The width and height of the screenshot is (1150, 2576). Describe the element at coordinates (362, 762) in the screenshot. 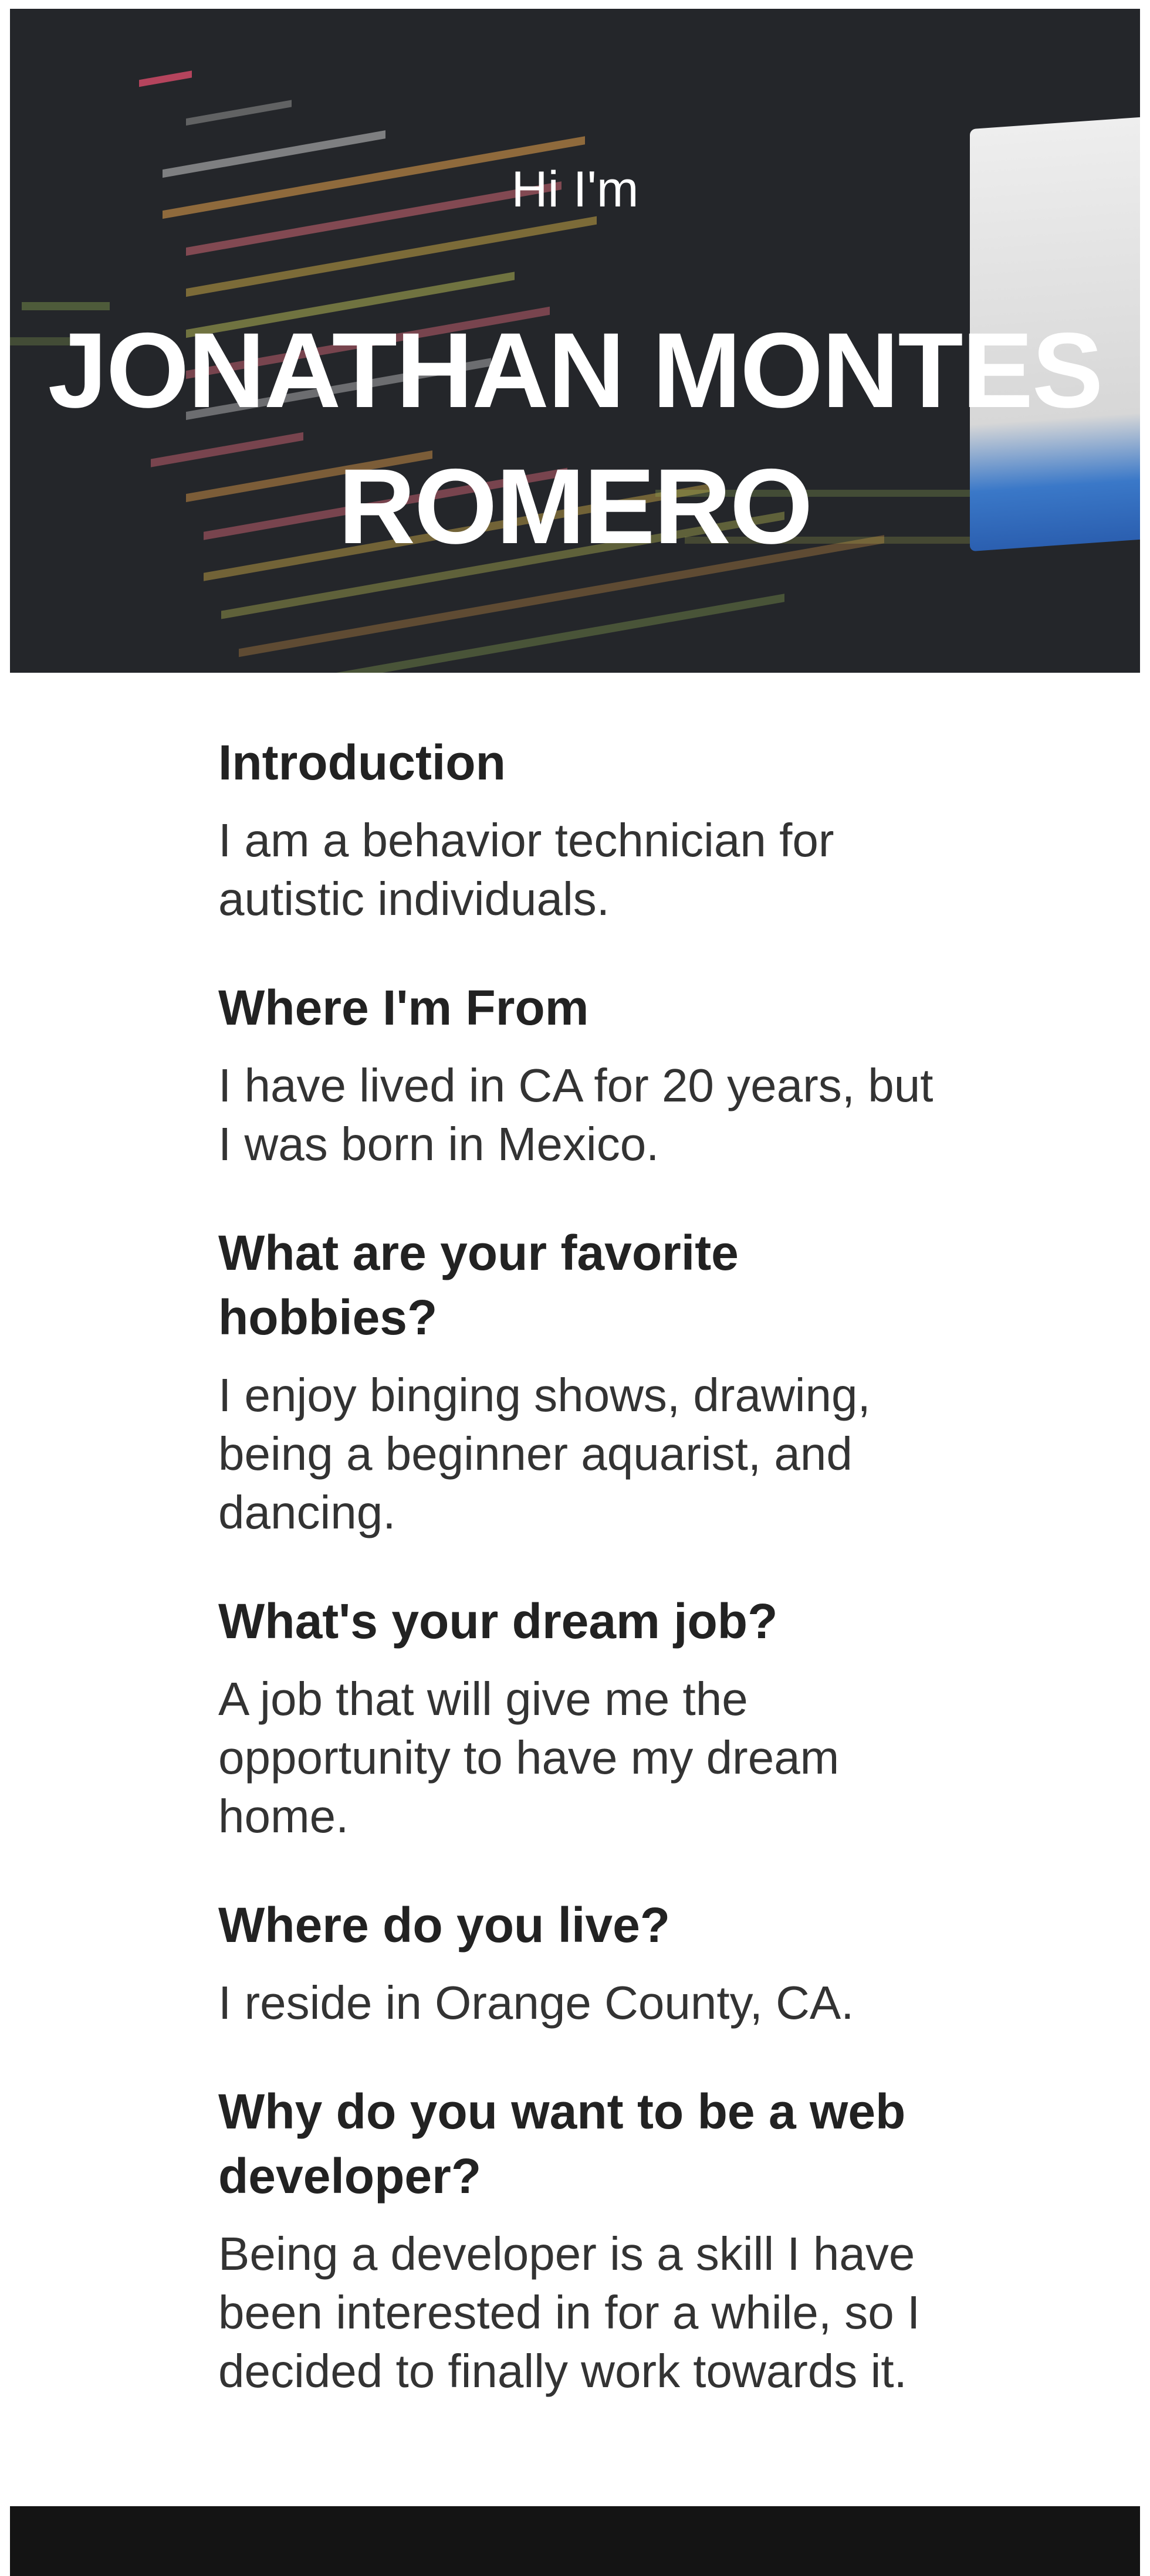

I see `section-heading: Introduction` at that location.